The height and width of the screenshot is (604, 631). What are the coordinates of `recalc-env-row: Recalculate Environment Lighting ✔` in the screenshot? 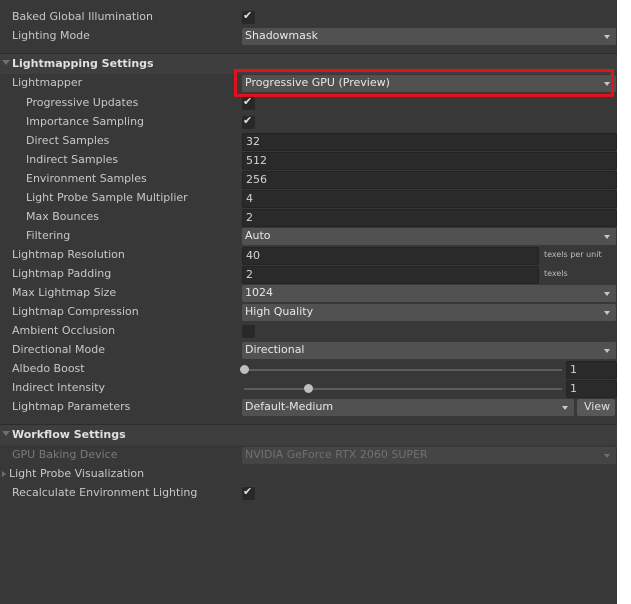 It's located at (308, 493).